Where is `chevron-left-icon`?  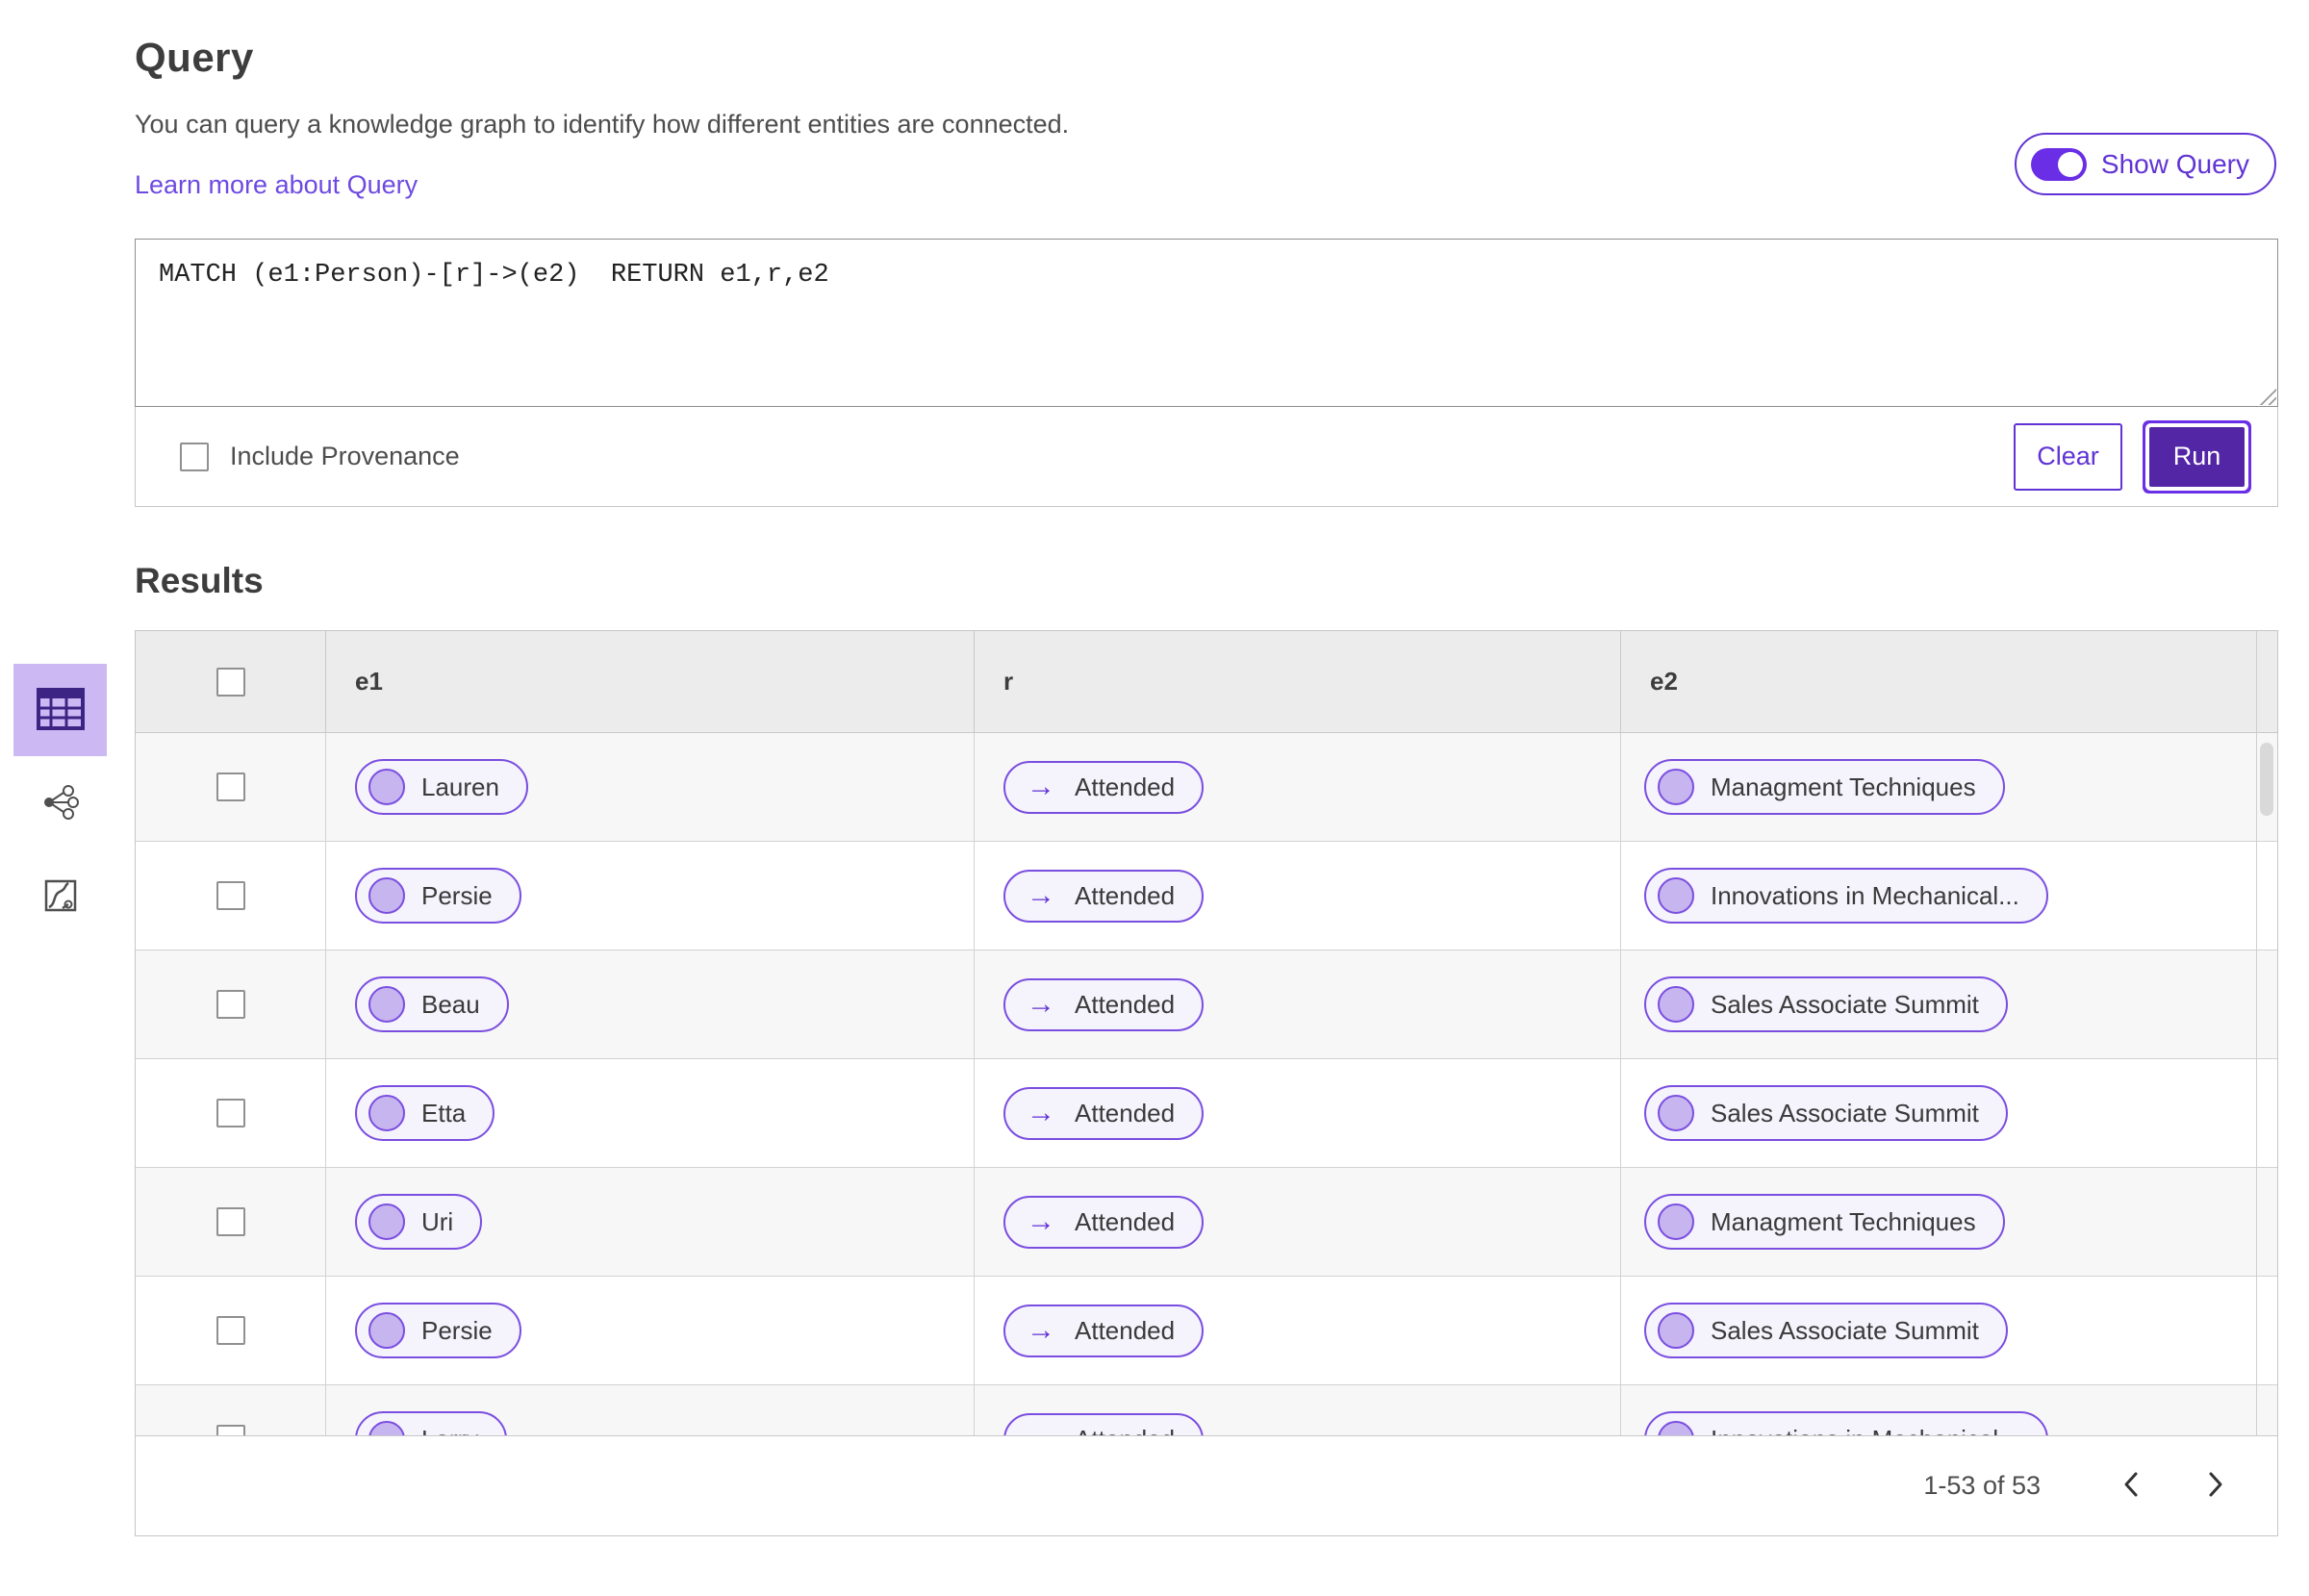 chevron-left-icon is located at coordinates (2131, 1486).